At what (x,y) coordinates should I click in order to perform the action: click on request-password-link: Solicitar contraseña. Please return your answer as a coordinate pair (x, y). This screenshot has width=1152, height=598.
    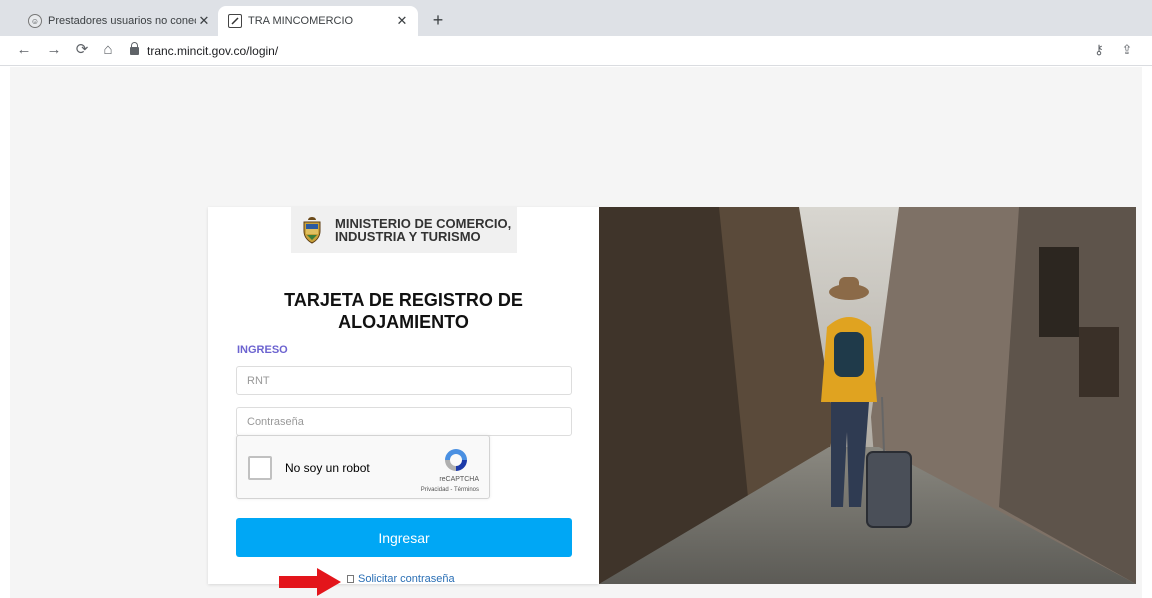
    Looking at the image, I should click on (401, 579).